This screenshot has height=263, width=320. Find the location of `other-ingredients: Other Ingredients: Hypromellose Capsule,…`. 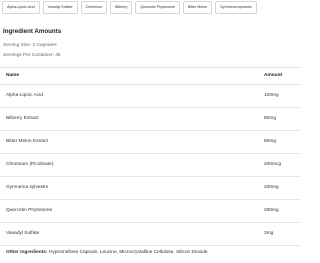

other-ingredients: Other Ingredients: Hypromellose Capsule,… is located at coordinates (107, 252).